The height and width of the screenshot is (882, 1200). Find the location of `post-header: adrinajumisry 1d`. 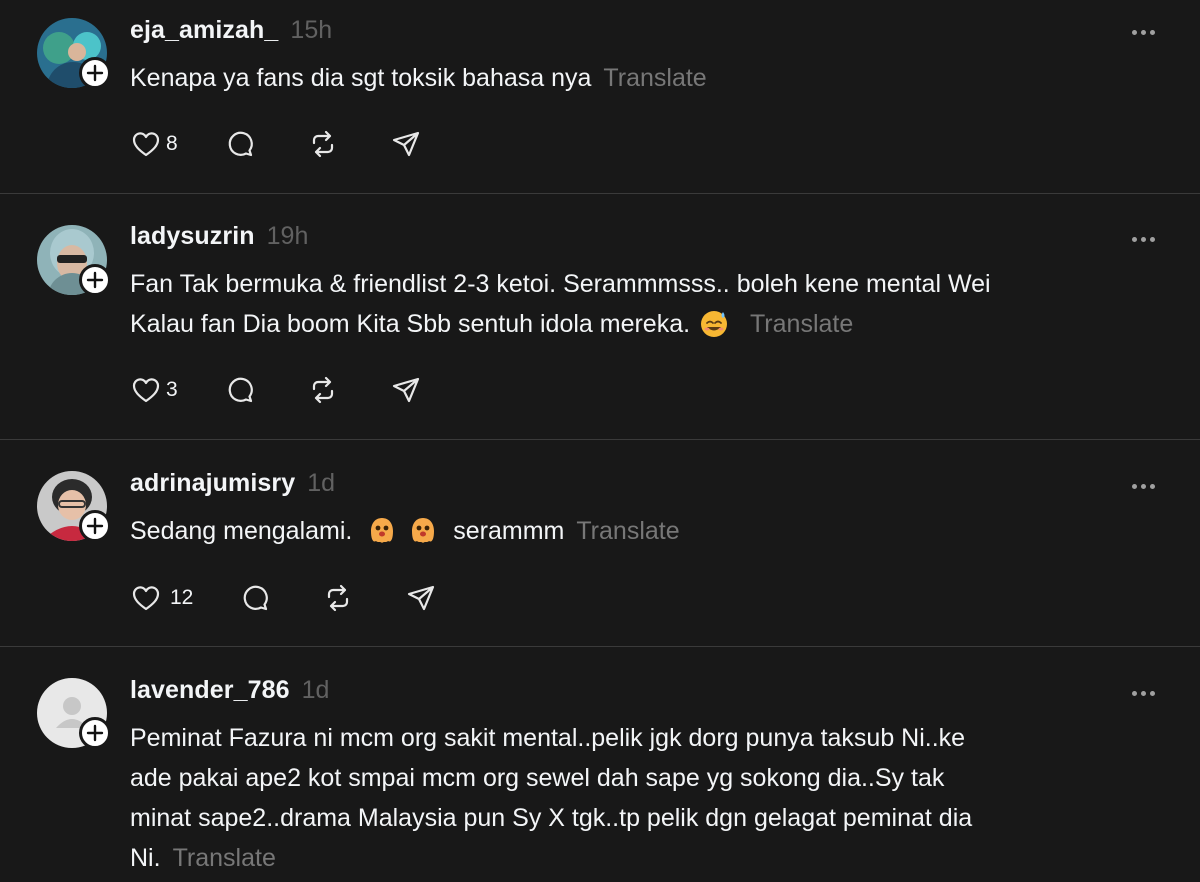

post-header: adrinajumisry 1d is located at coordinates (232, 486).